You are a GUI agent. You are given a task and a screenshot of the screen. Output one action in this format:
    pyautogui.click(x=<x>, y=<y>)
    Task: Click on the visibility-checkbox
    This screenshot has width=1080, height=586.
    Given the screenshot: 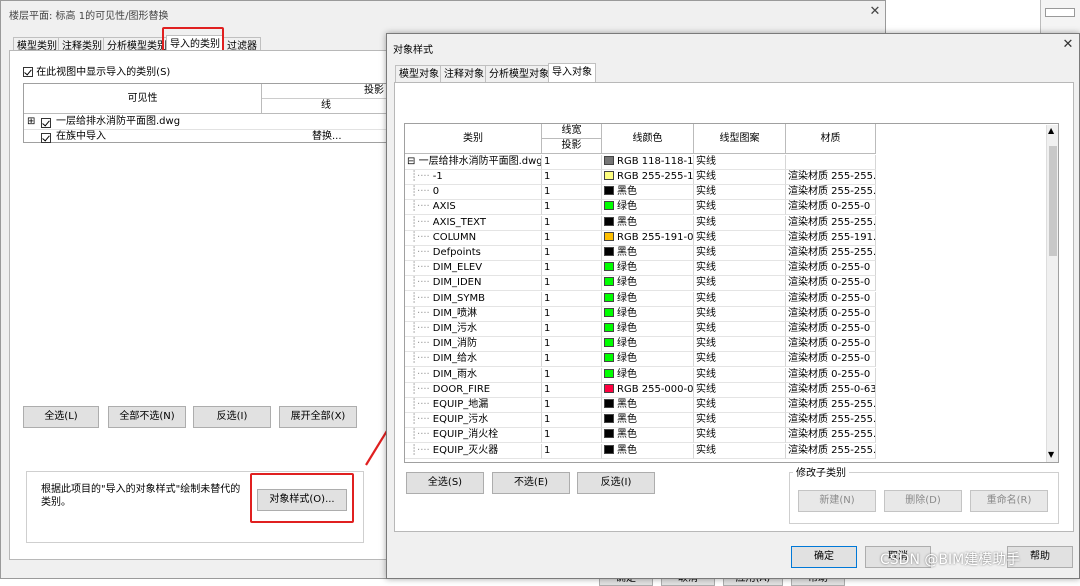 What is the action you would take?
    pyautogui.click(x=46, y=123)
    